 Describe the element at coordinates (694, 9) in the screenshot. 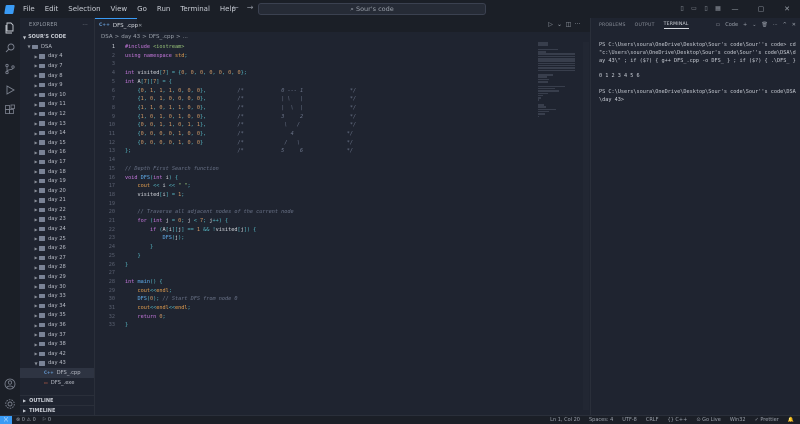

I see `toggle-panel-icon: ▭` at that location.